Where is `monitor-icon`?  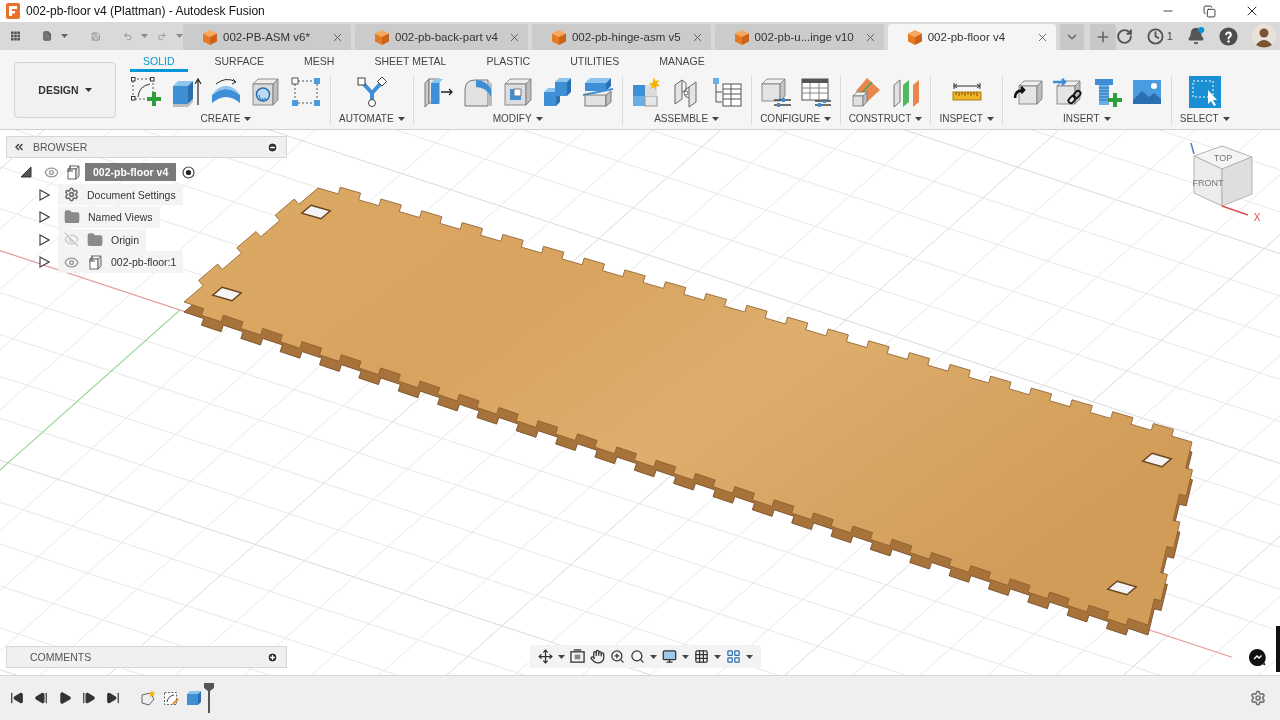 monitor-icon is located at coordinates (669, 656).